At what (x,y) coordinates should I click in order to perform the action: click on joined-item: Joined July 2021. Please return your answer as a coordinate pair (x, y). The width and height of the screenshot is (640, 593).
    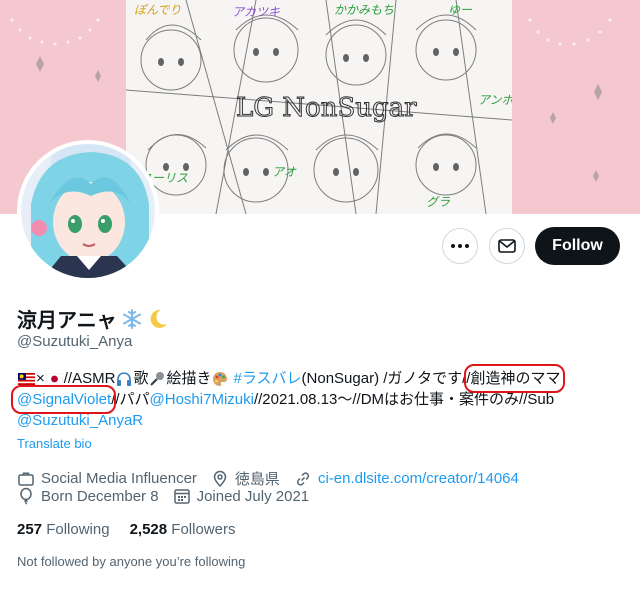
    Looking at the image, I should click on (241, 496).